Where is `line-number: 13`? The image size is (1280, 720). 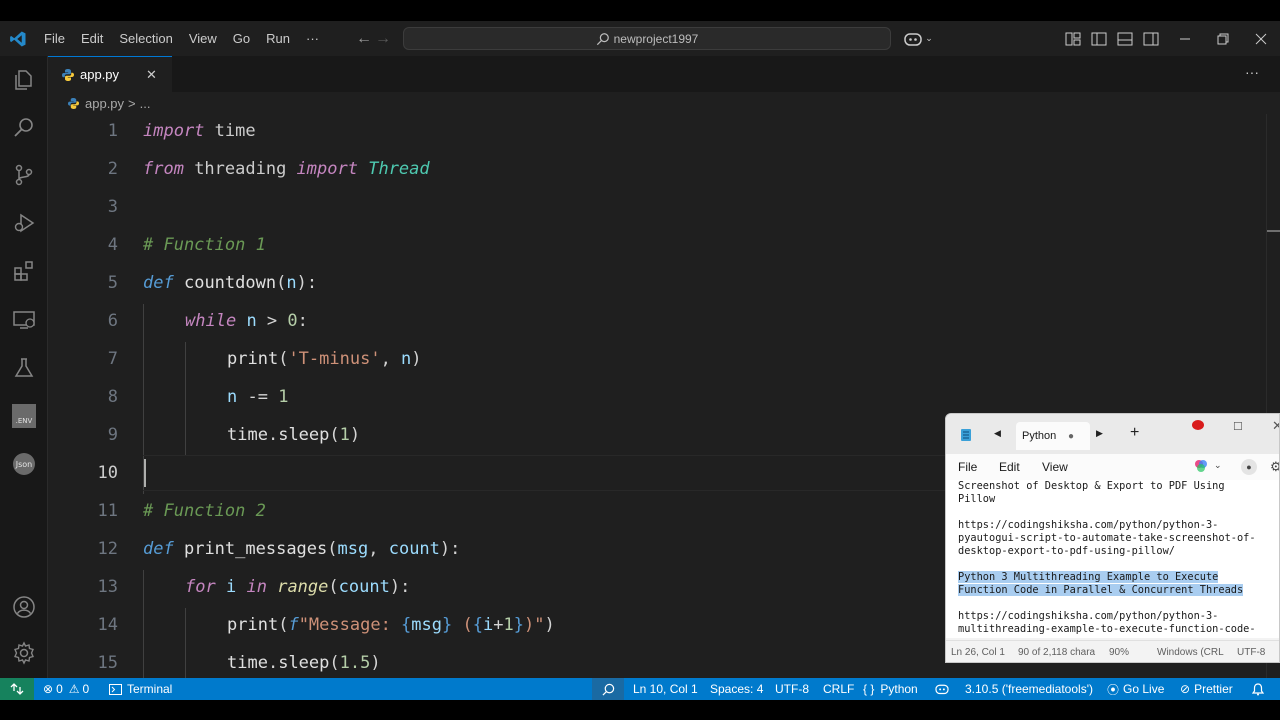
line-number: 13 is located at coordinates (107, 587).